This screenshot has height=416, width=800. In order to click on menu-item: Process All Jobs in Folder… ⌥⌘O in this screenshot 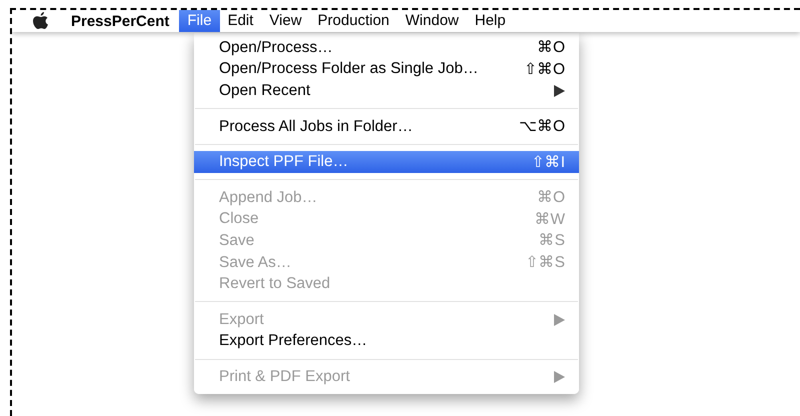, I will do `click(386, 127)`.